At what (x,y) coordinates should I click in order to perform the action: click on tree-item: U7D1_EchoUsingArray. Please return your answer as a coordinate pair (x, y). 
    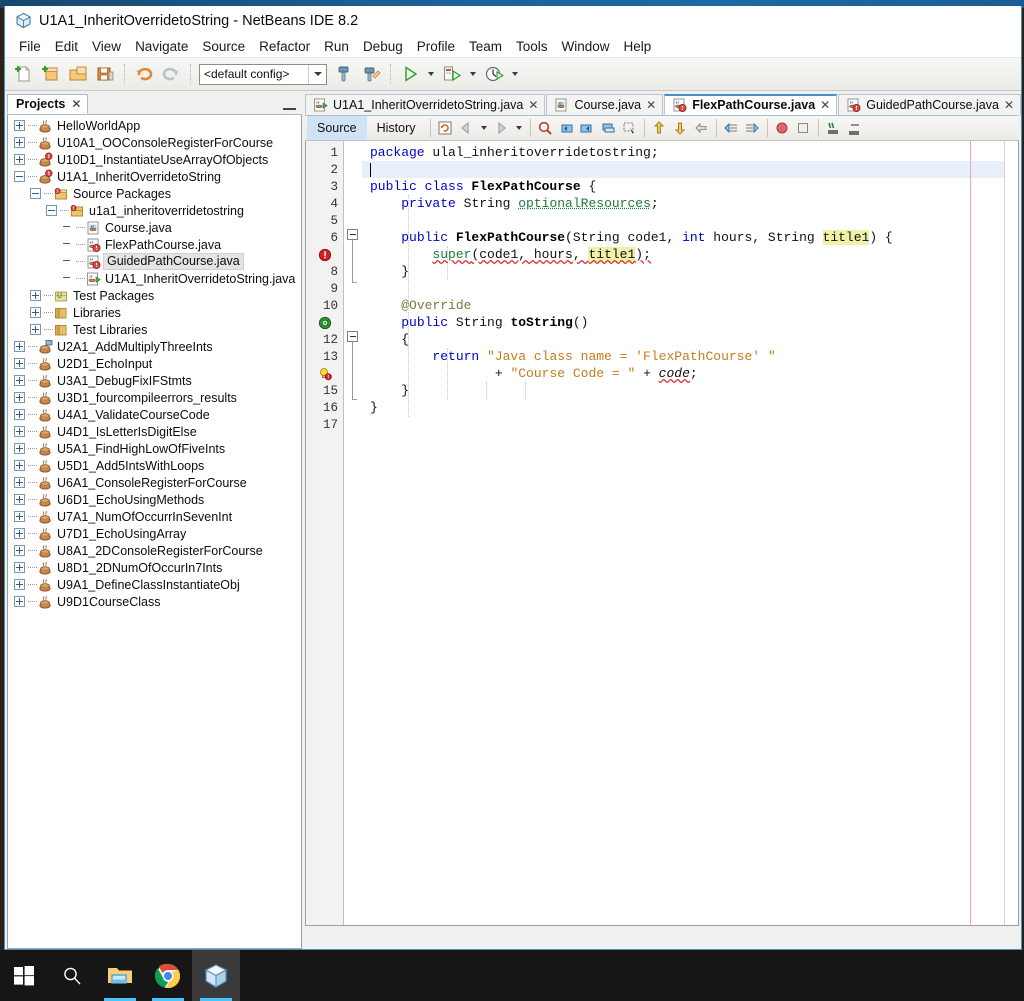
    Looking at the image, I should click on (154, 533).